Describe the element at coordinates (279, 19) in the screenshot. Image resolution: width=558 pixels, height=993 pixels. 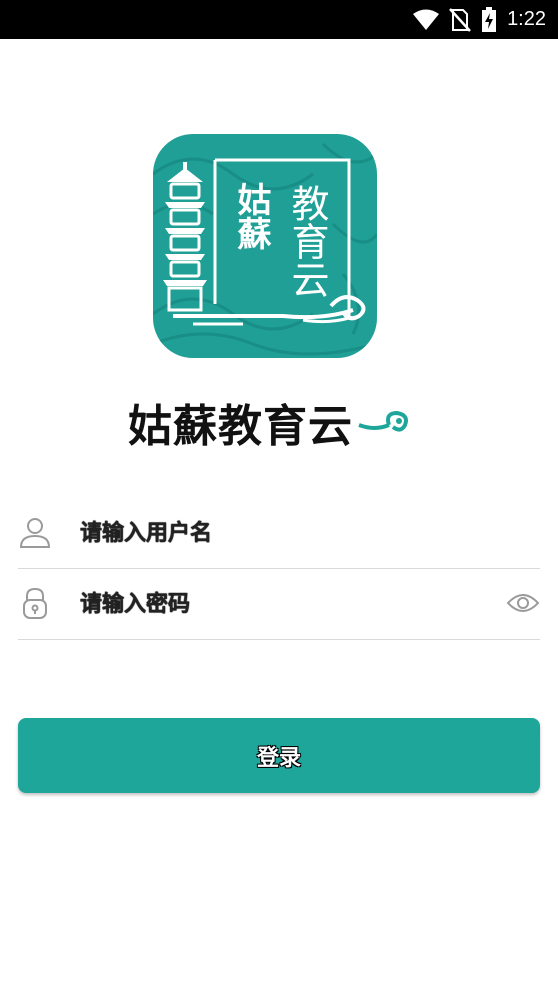
I see `status-bar: 1:22` at that location.